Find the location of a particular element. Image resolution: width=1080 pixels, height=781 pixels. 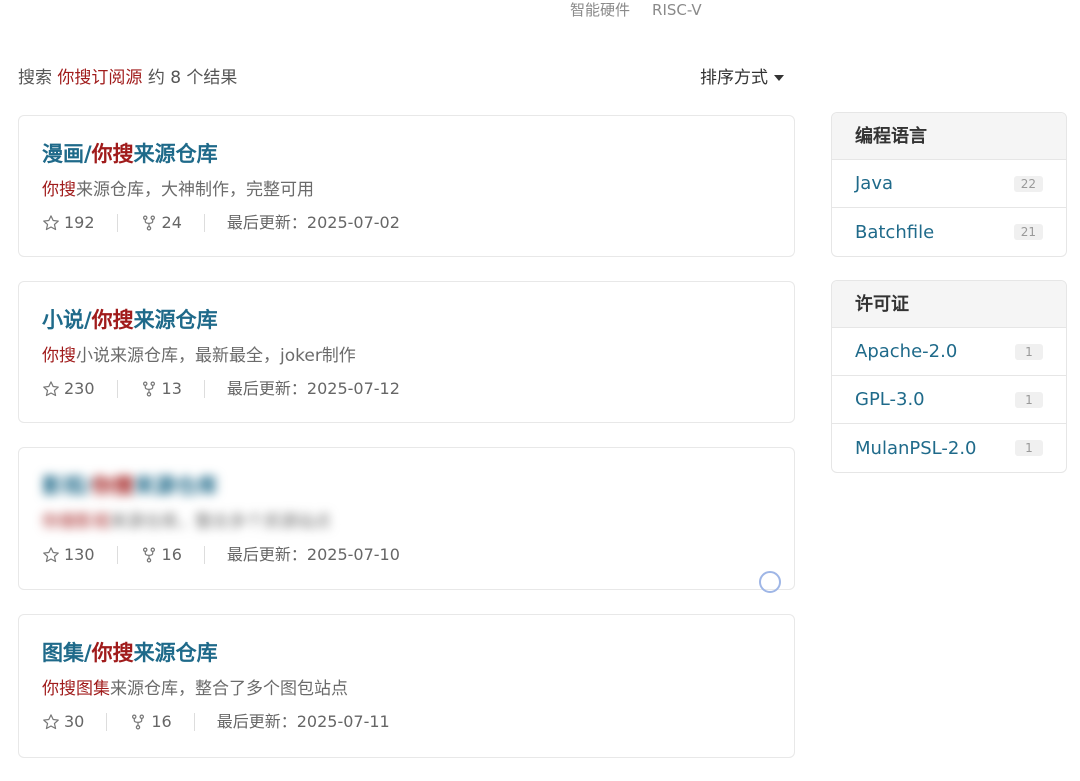

result-title: 影视/你搜来源仓库 is located at coordinates (130, 486).